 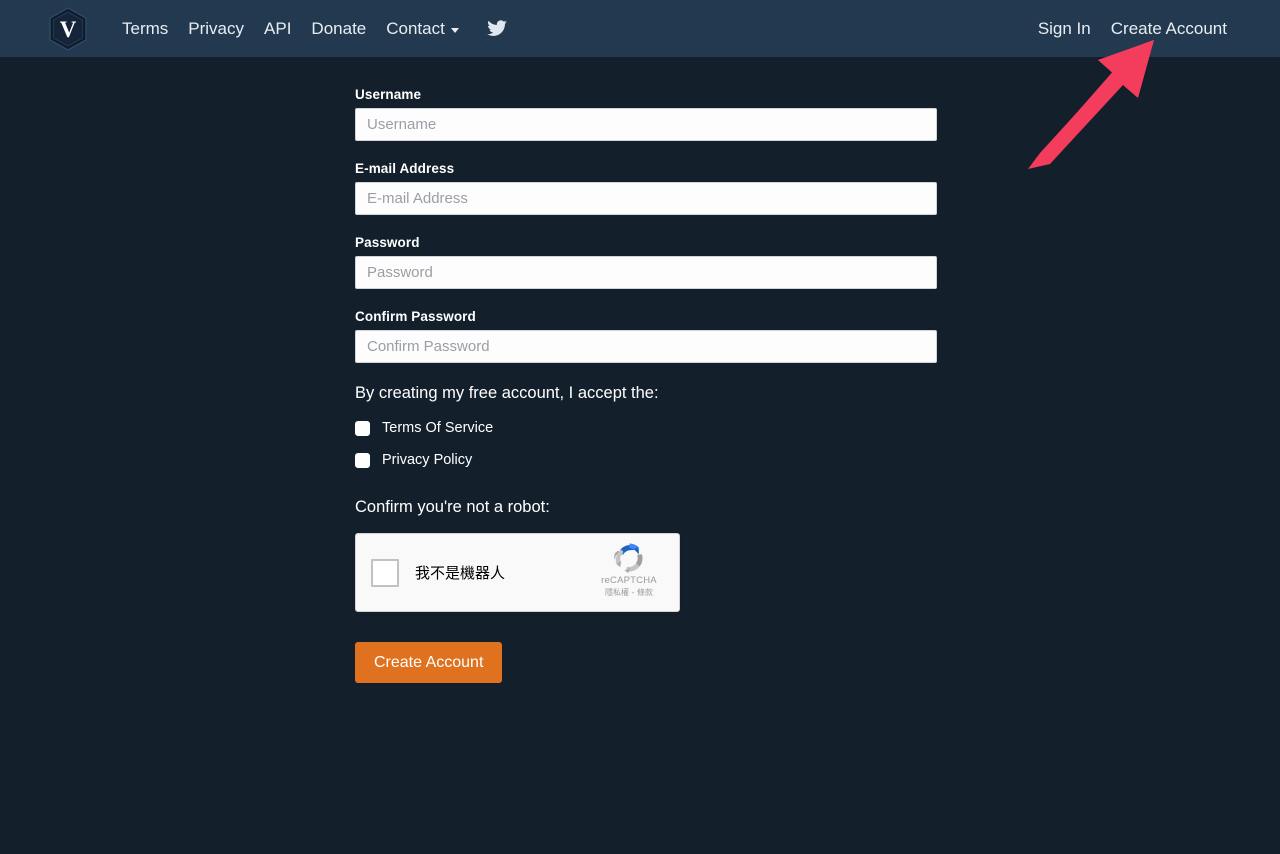 I want to click on recaptcha-brand-name: reCAPTCHA, so click(x=629, y=580).